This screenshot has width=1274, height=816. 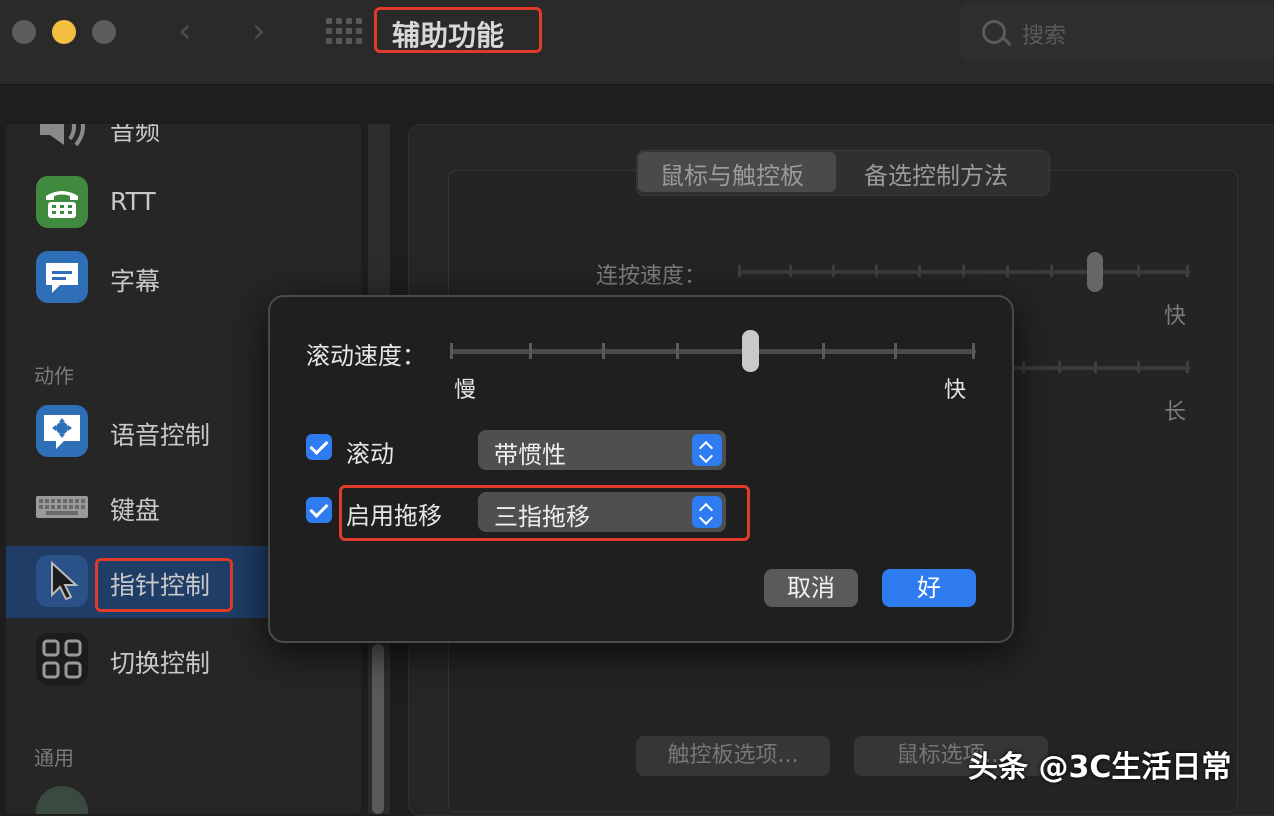 I want to click on scroll-checkbox, so click(x=319, y=447).